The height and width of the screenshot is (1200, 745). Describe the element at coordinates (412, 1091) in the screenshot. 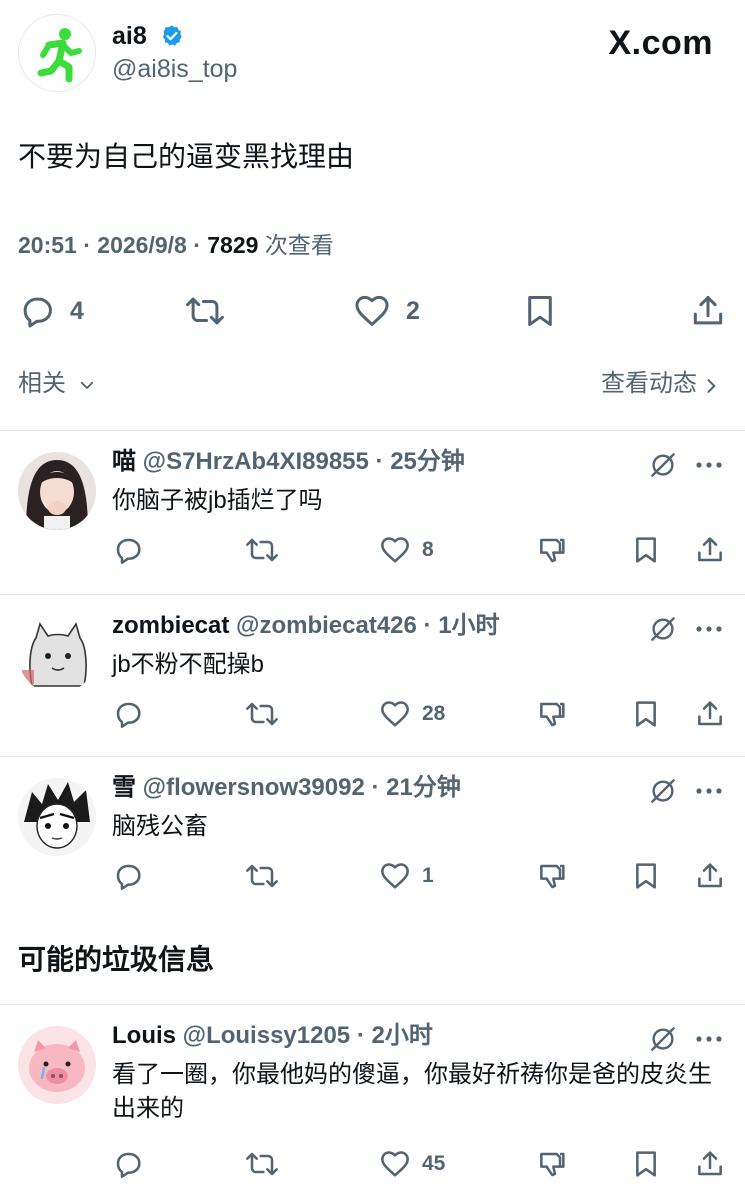

I see `reply-text: 看了一圈，你最他妈的傻逼，你最好祈祷你是爸的皮炎生出来的` at that location.